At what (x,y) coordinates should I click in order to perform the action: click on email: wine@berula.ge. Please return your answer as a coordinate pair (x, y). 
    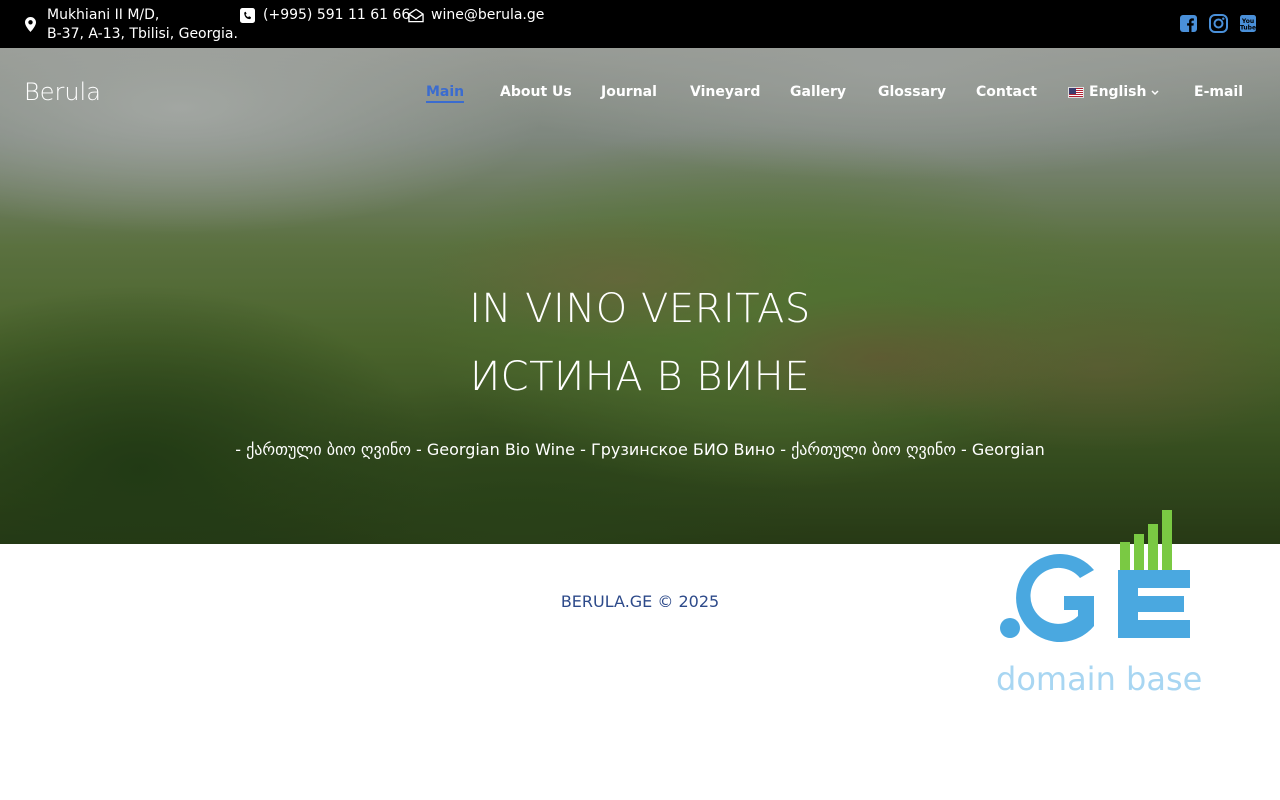
    Looking at the image, I should click on (476, 15).